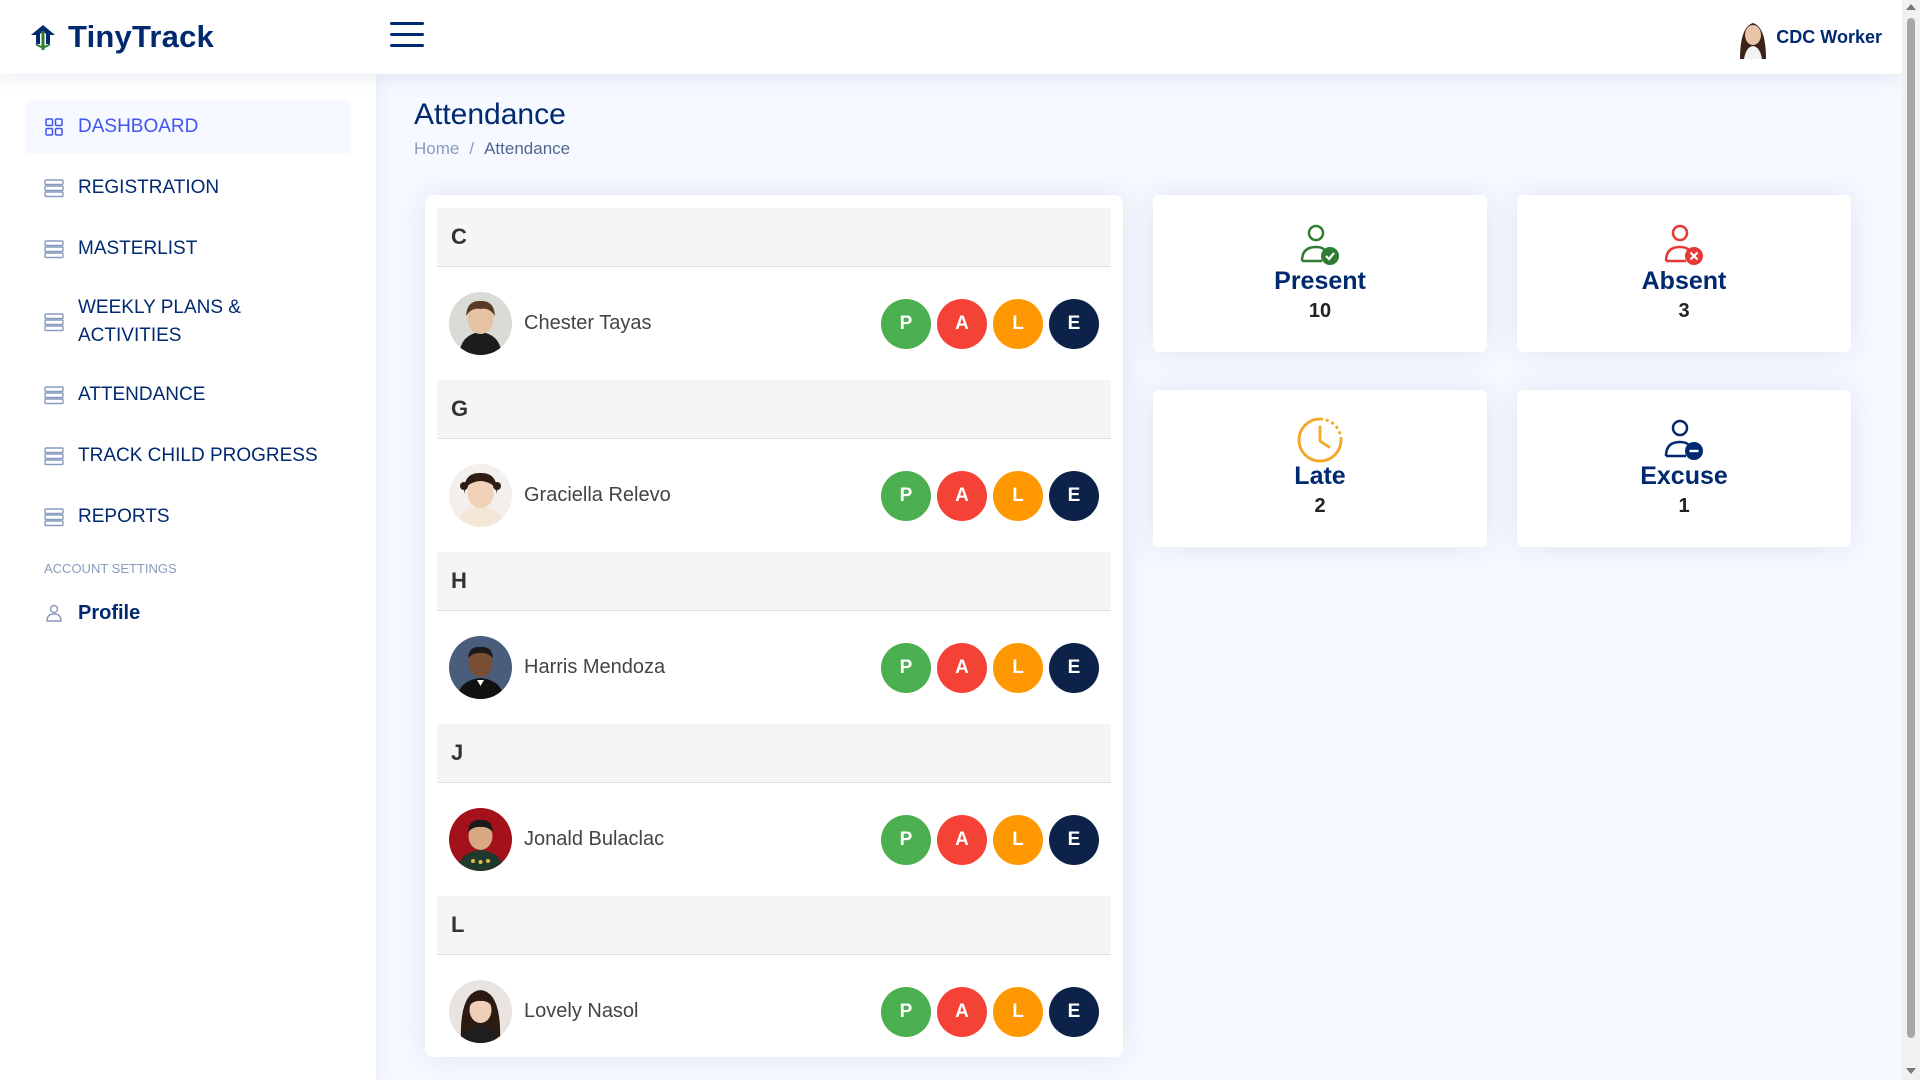  Describe the element at coordinates (1320, 476) in the screenshot. I see `late-label: Late` at that location.